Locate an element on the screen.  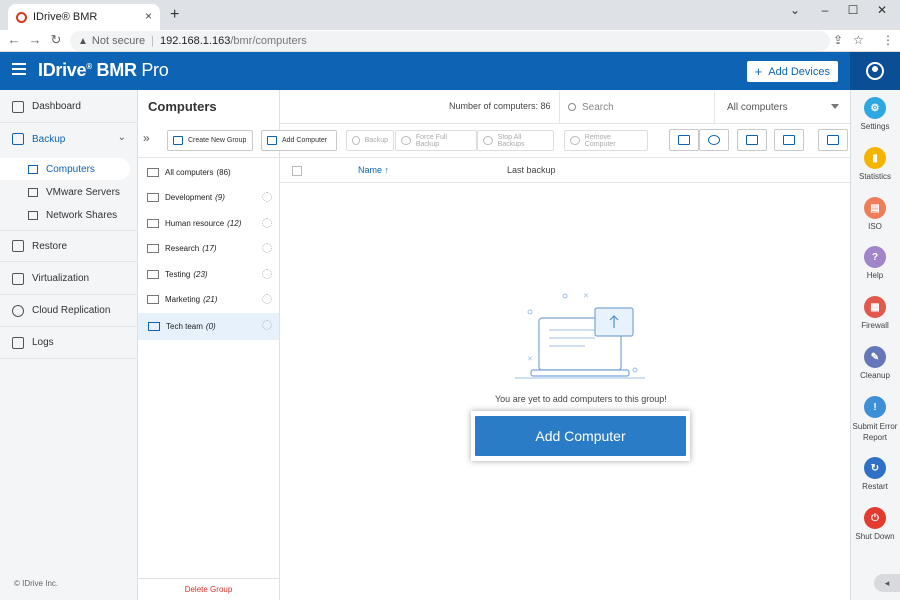
nav-restore: Restore is located at coordinates (69, 246).